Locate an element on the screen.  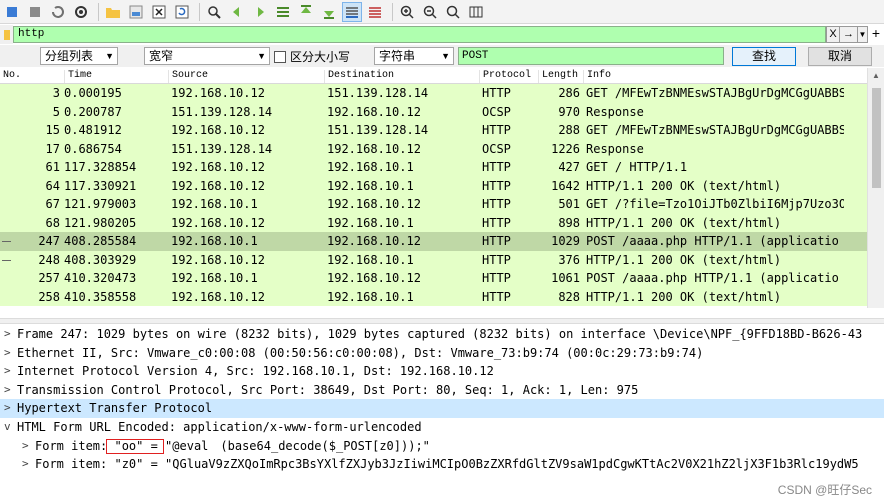
packet-list-scrollbar: ▲ is located at coordinates (875, 188).